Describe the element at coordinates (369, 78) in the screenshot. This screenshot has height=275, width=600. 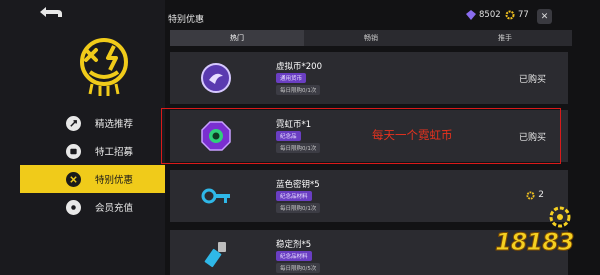
I see `shop-item-virtual-coin: 虚拟币*200 通用货币 每日限购0/1次 已购买` at that location.